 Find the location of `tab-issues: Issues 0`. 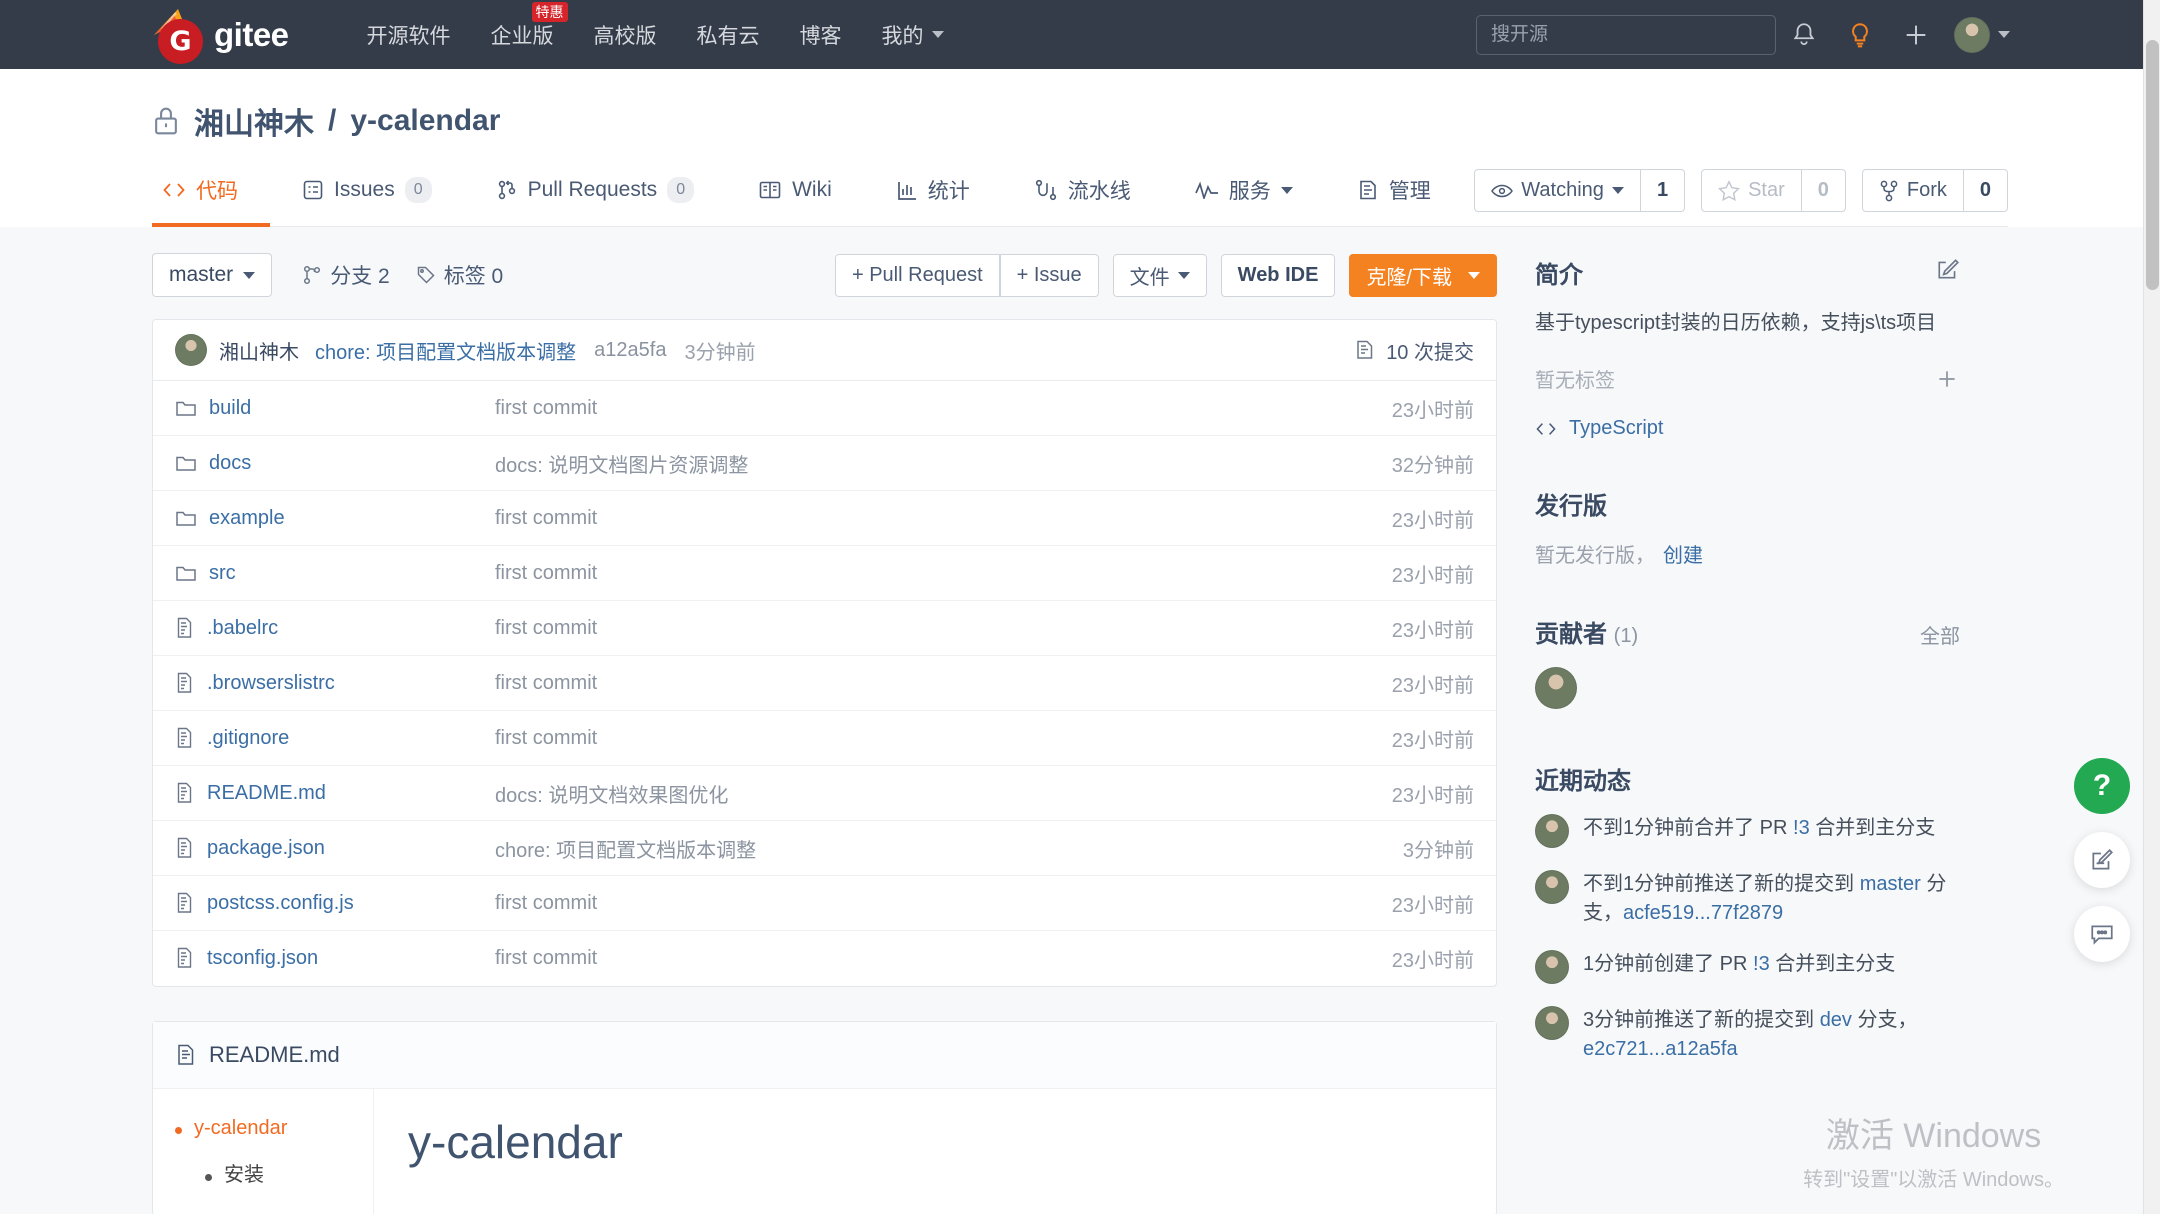

tab-issues: Issues 0 is located at coordinates (367, 197).